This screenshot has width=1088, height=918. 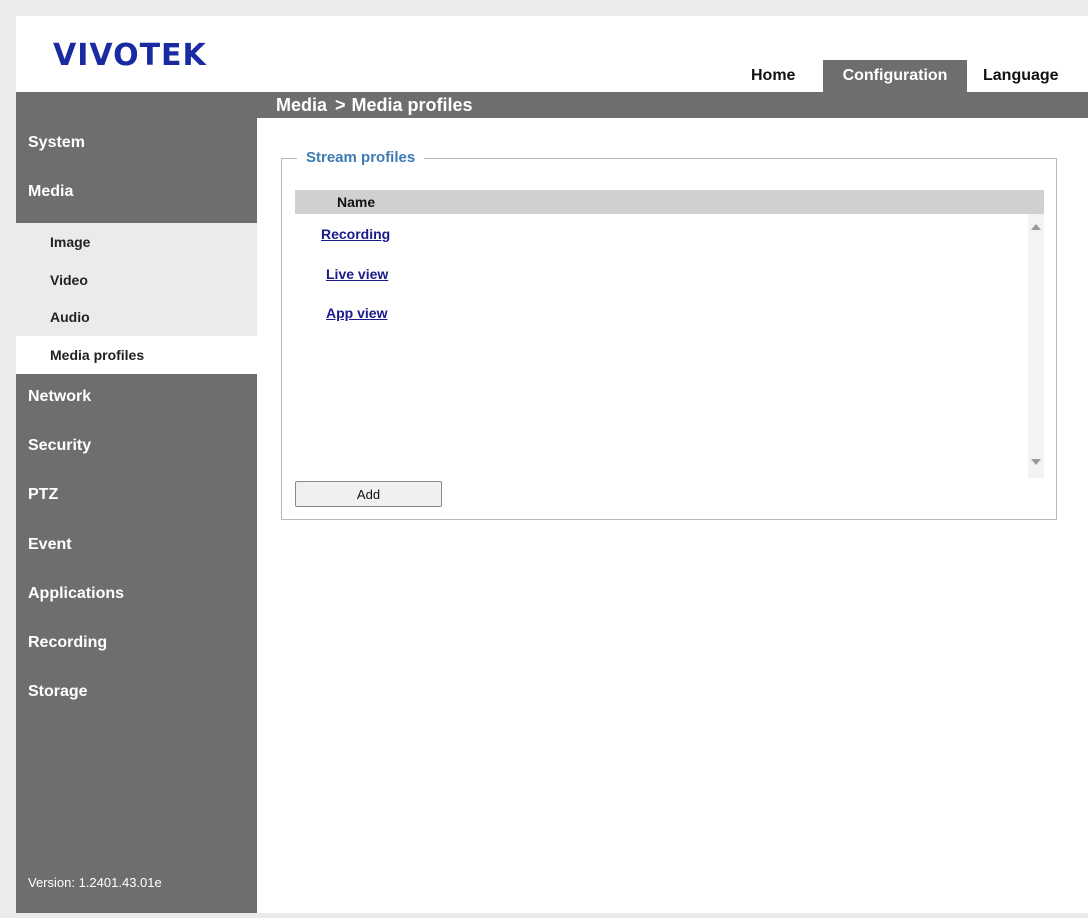 I want to click on sidebar-subitem-image: Image, so click(x=136, y=242).